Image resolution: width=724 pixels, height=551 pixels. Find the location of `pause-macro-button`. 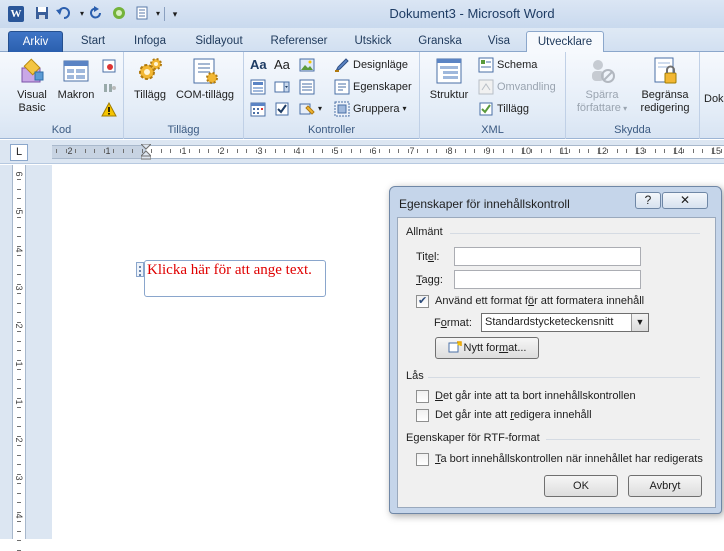

pause-macro-button is located at coordinates (110, 88).